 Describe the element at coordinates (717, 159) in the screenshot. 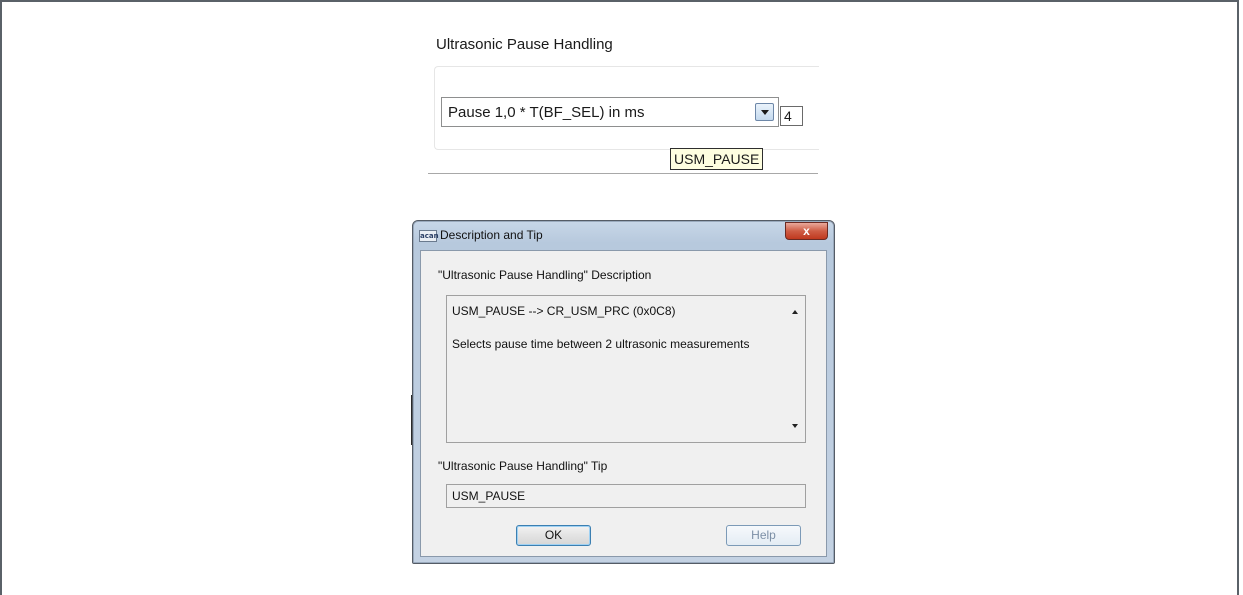

I see `register-tooltip: USM_PAUSE` at that location.